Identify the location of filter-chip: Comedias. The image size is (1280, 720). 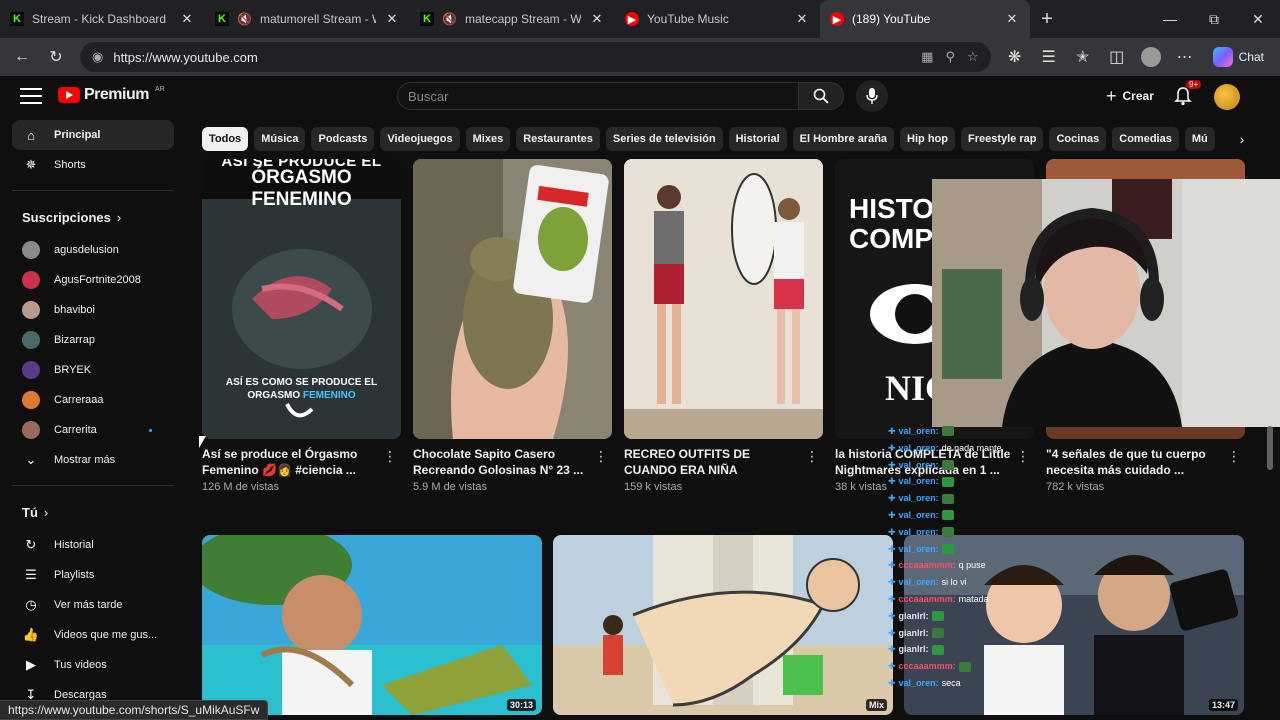
(1145, 139).